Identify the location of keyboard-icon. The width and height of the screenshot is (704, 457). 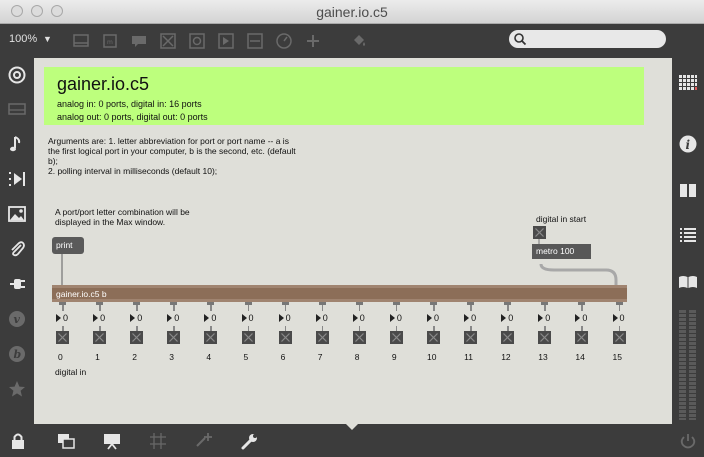
(17, 109).